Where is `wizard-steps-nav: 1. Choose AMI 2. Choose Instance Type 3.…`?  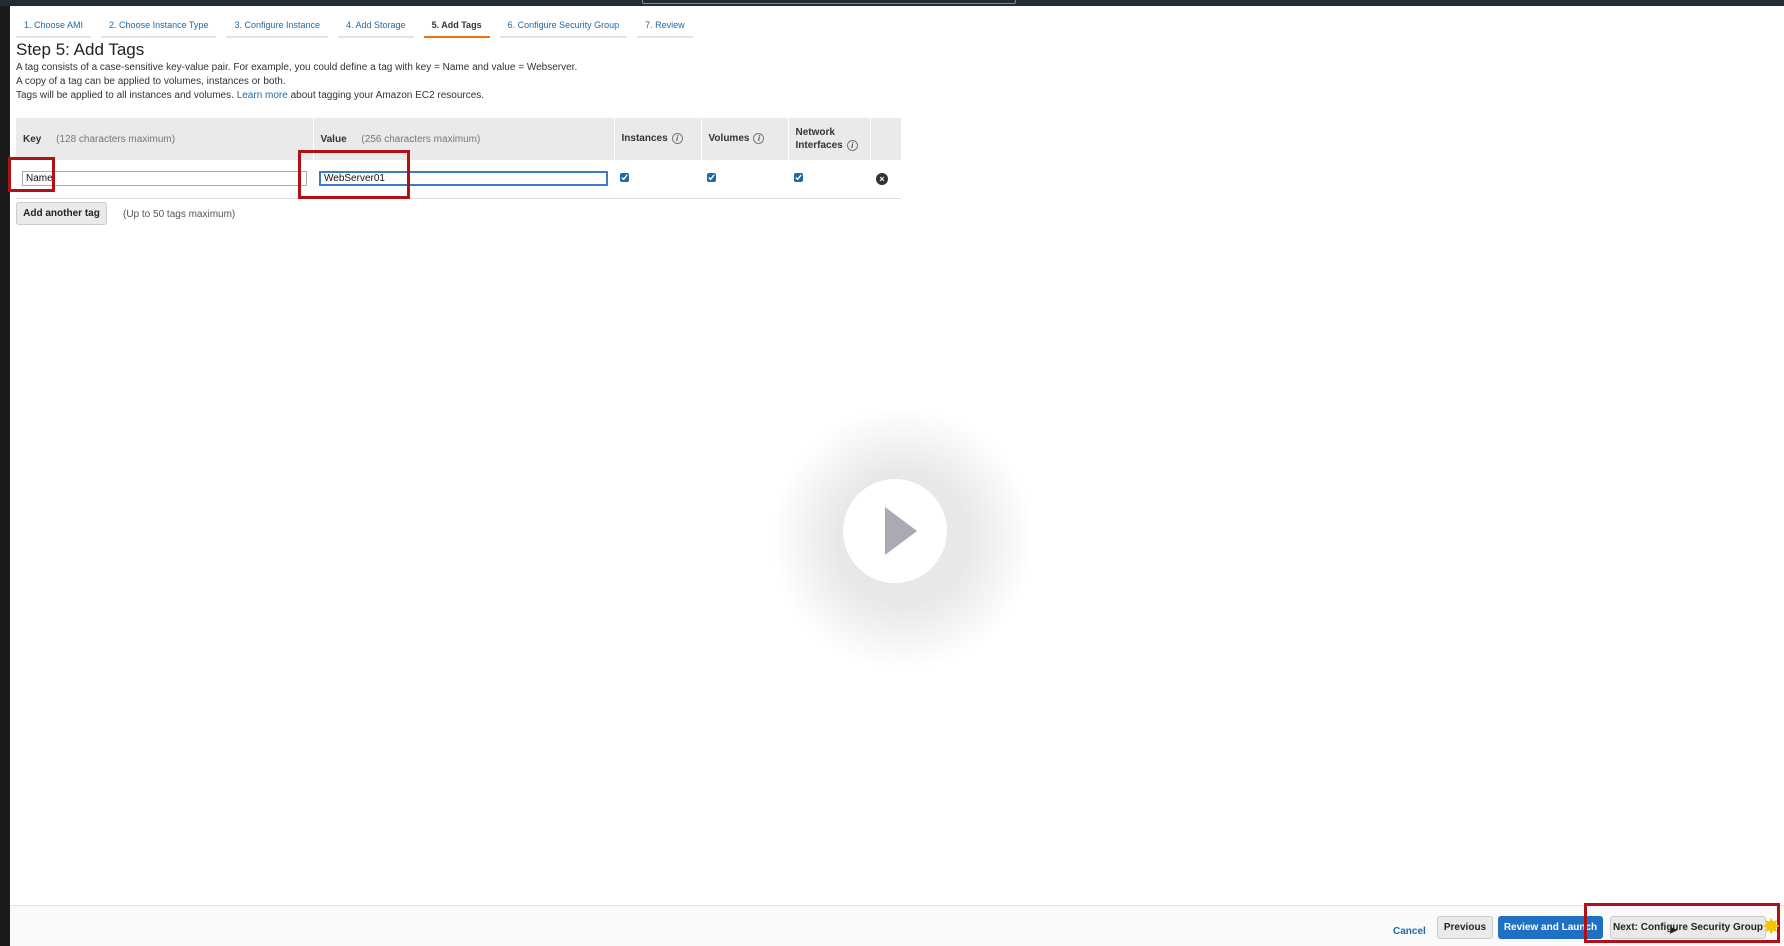
wizard-steps-nav: 1. Choose AMI 2. Choose Instance Type 3.… is located at coordinates (359, 25).